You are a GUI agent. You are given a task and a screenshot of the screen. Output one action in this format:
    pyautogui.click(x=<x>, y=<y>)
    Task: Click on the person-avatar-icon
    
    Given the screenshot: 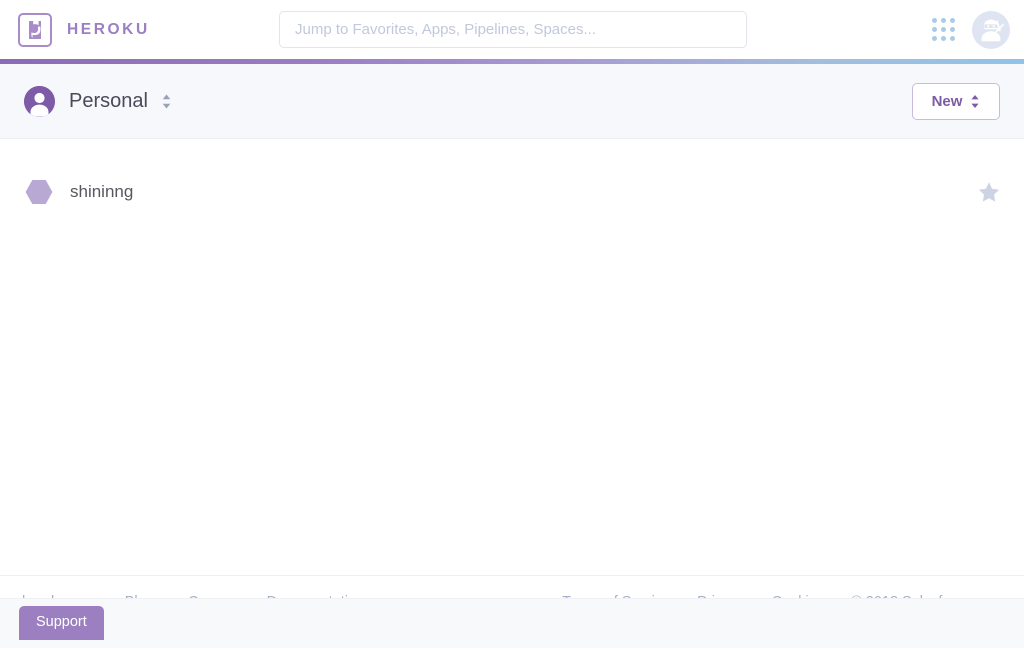 What is the action you would take?
    pyautogui.click(x=39, y=101)
    